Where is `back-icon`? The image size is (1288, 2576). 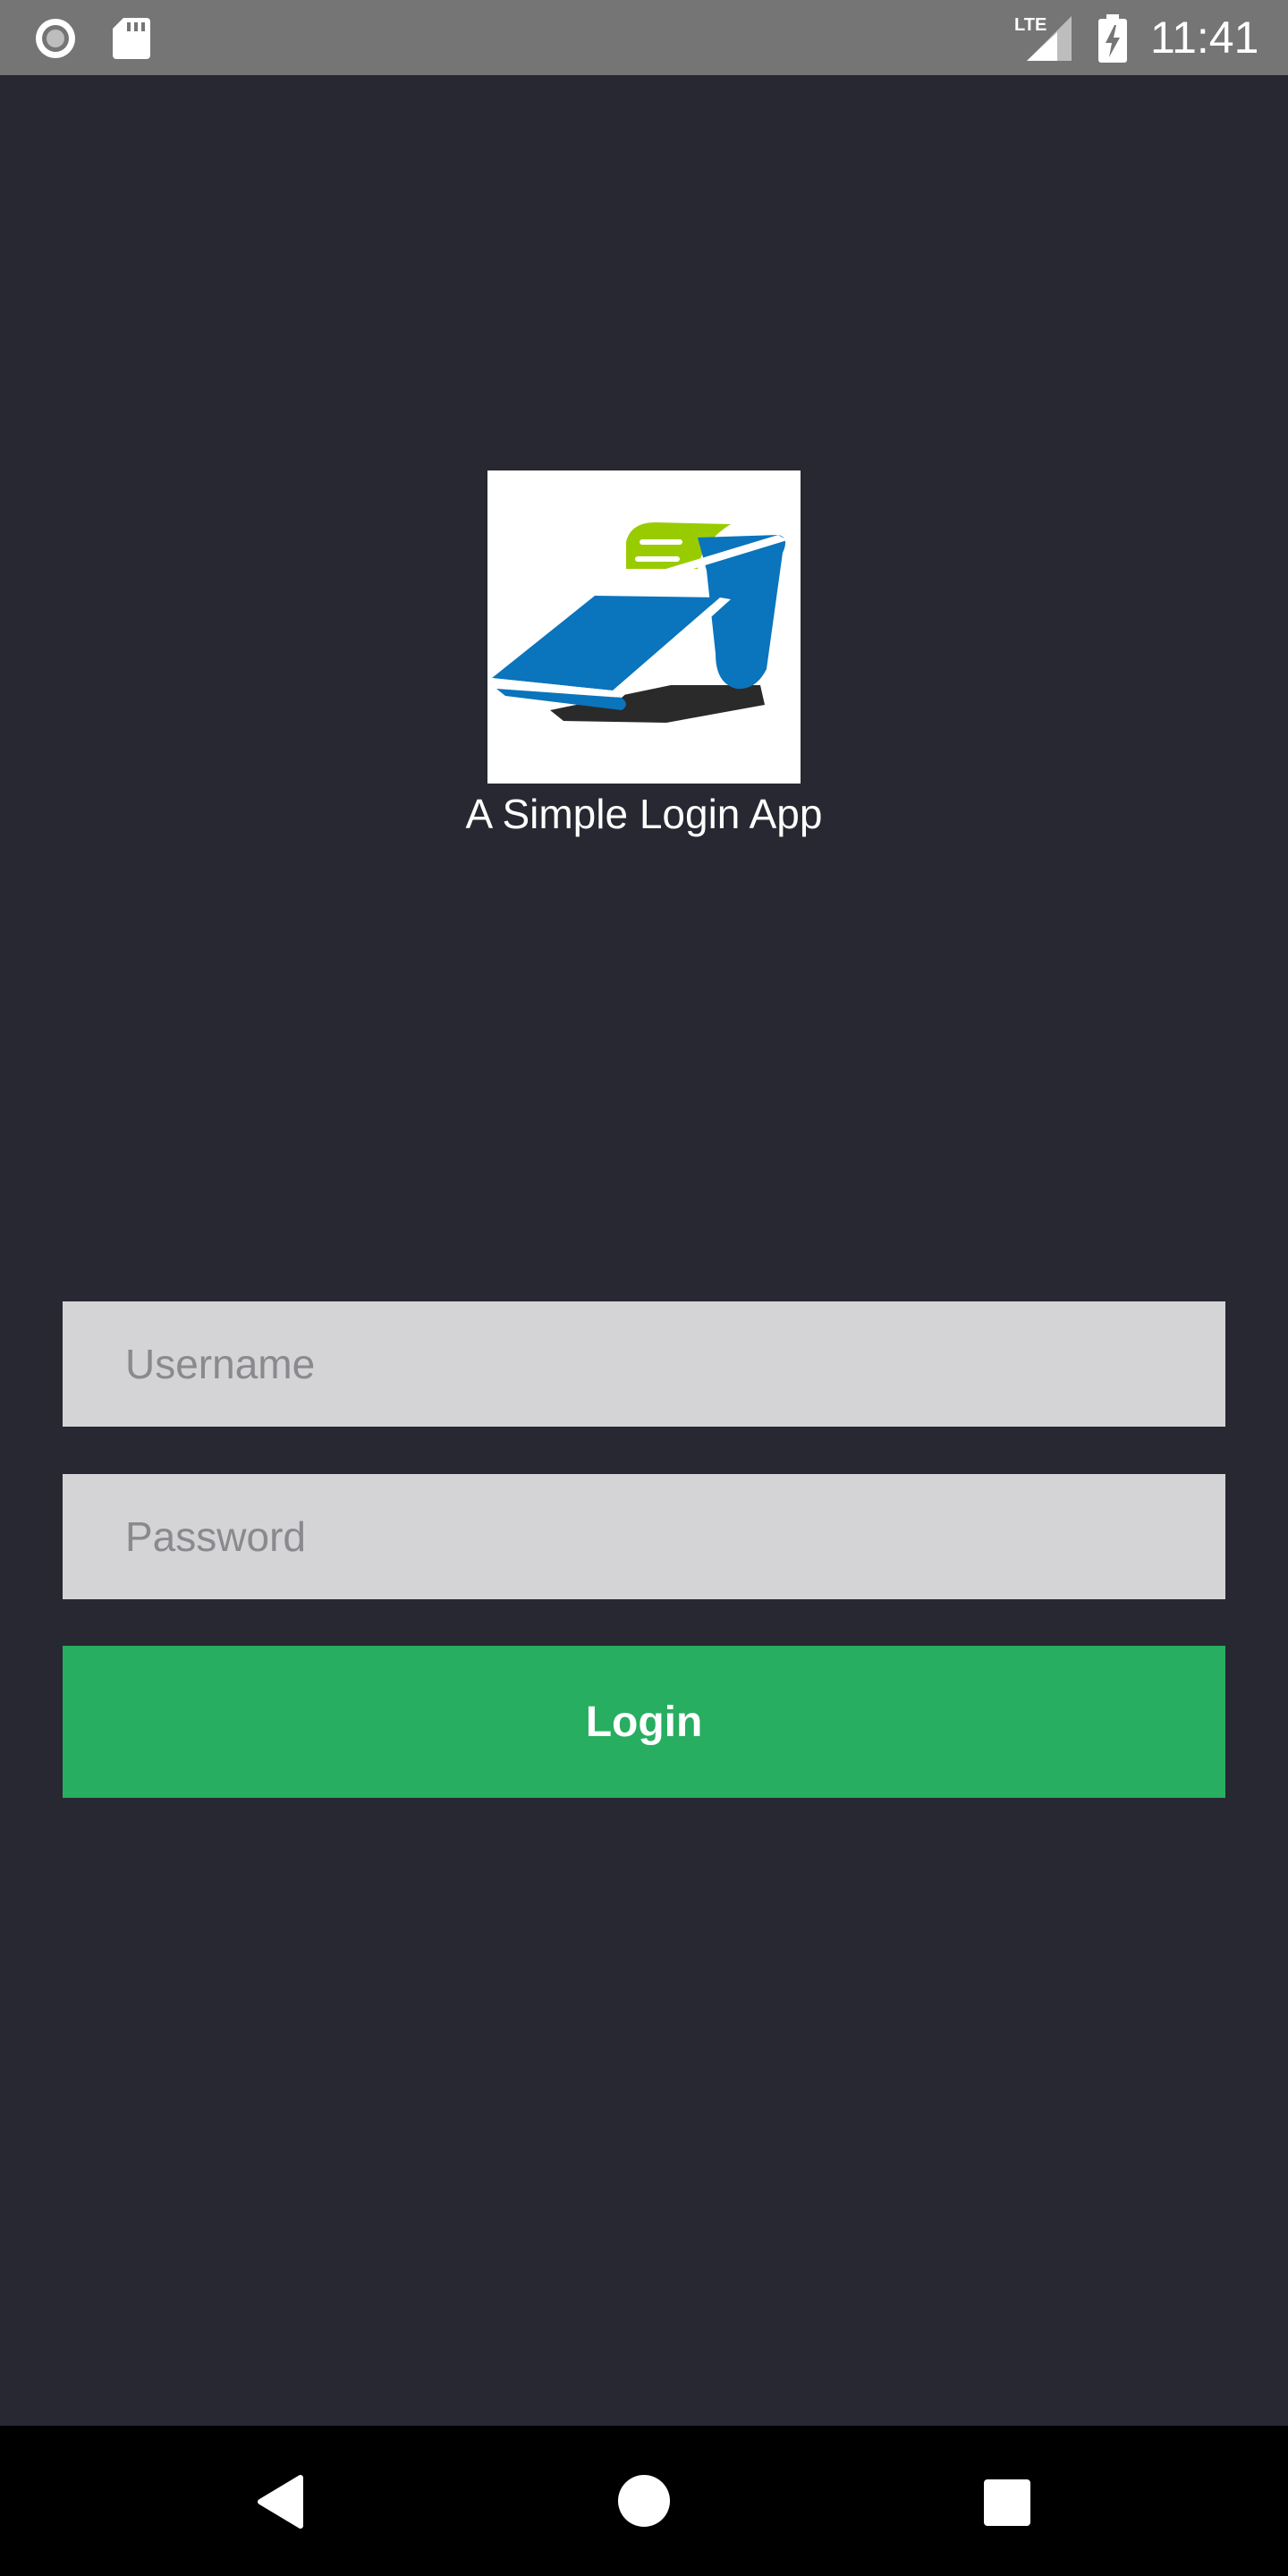 back-icon is located at coordinates (280, 2502).